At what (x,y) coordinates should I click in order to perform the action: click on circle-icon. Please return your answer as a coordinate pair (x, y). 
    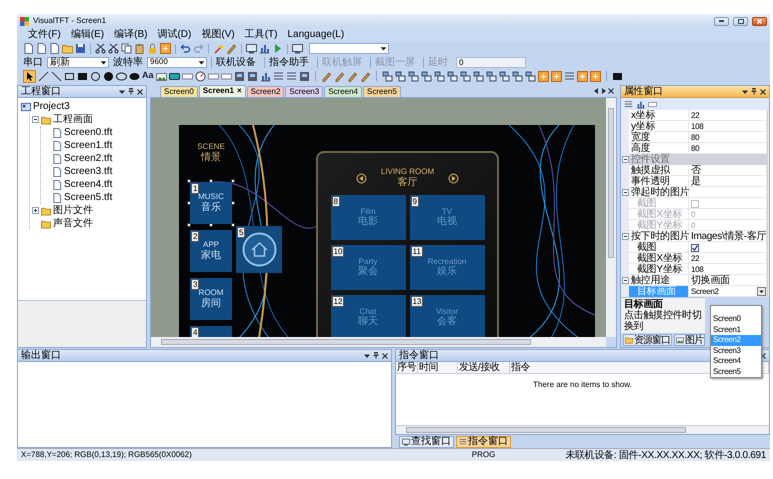
    Looking at the image, I should click on (95, 76).